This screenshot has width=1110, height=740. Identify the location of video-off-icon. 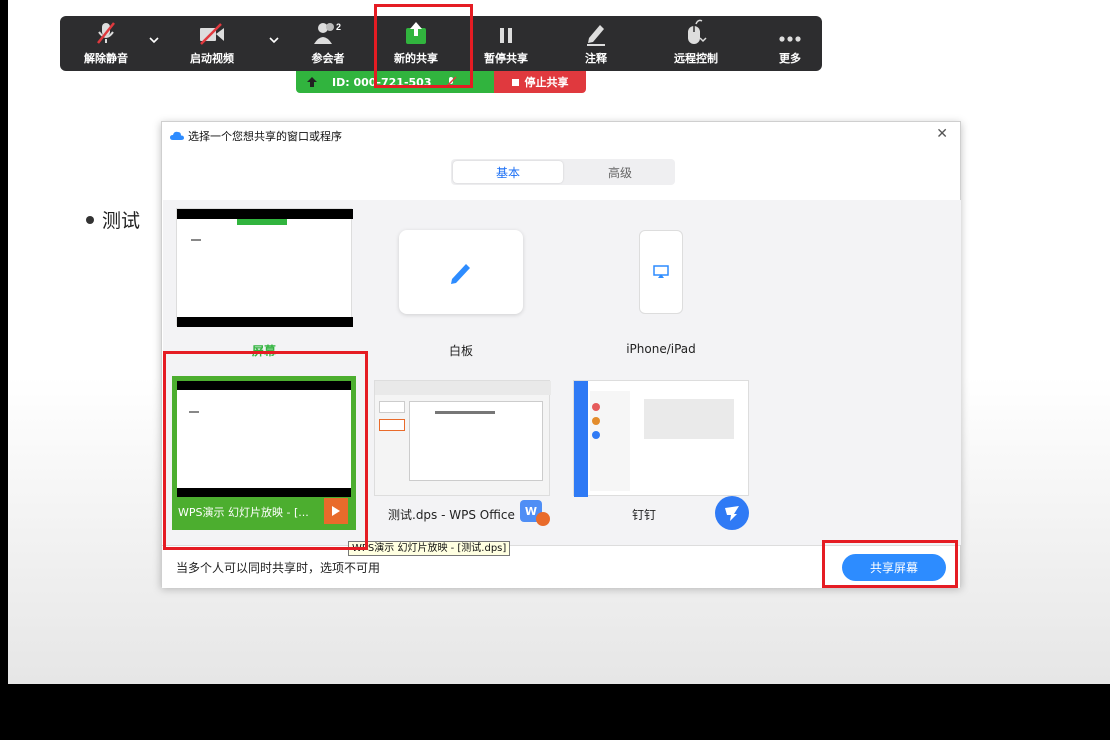
(212, 31).